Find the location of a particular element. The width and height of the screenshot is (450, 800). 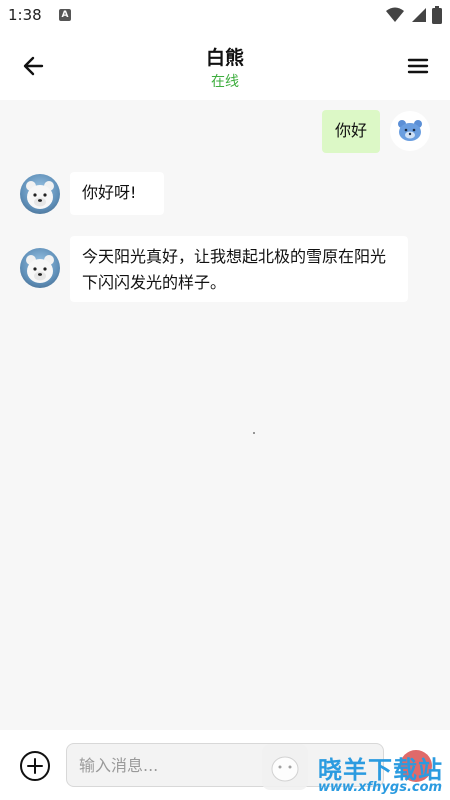

message-text: 今天阳光真好，让我想起北极的雪原在阳光下闪闪发光的样子。 is located at coordinates (234, 269).